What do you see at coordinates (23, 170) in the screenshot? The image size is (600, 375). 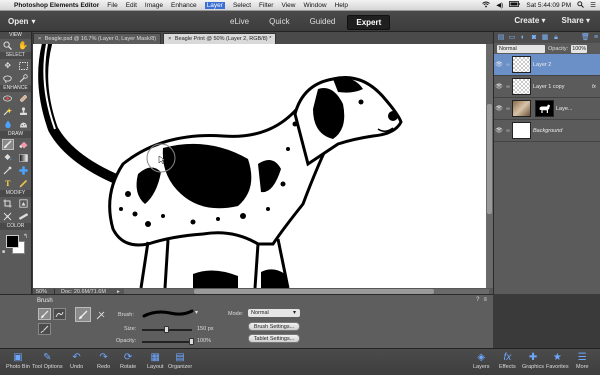 I see `custom-shape-tool-icon` at bounding box center [23, 170].